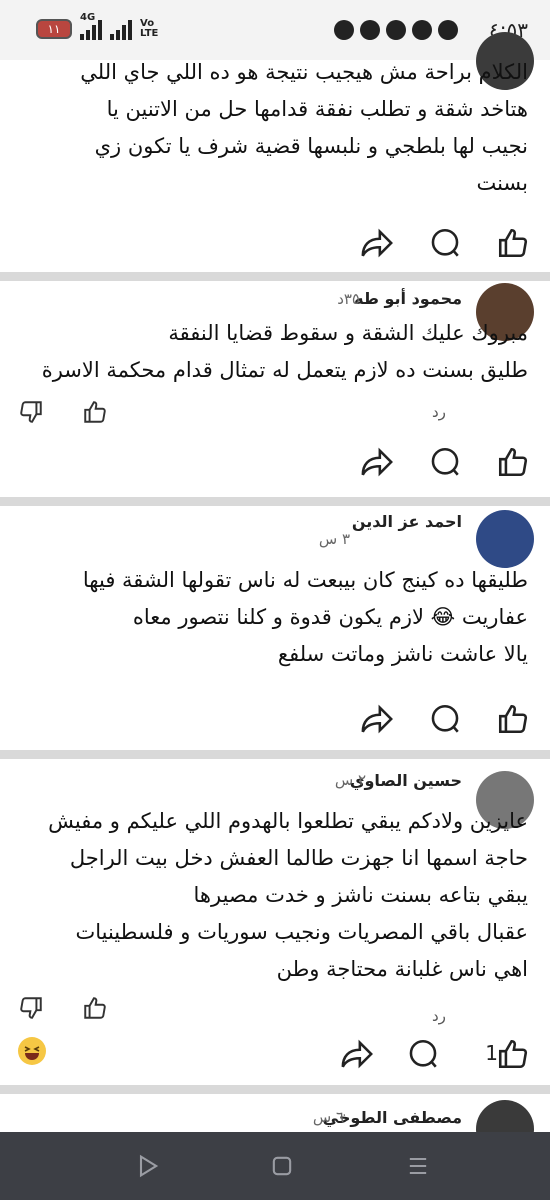 The height and width of the screenshot is (1200, 550). Describe the element at coordinates (282, 1166) in the screenshot. I see `home-icon` at that location.